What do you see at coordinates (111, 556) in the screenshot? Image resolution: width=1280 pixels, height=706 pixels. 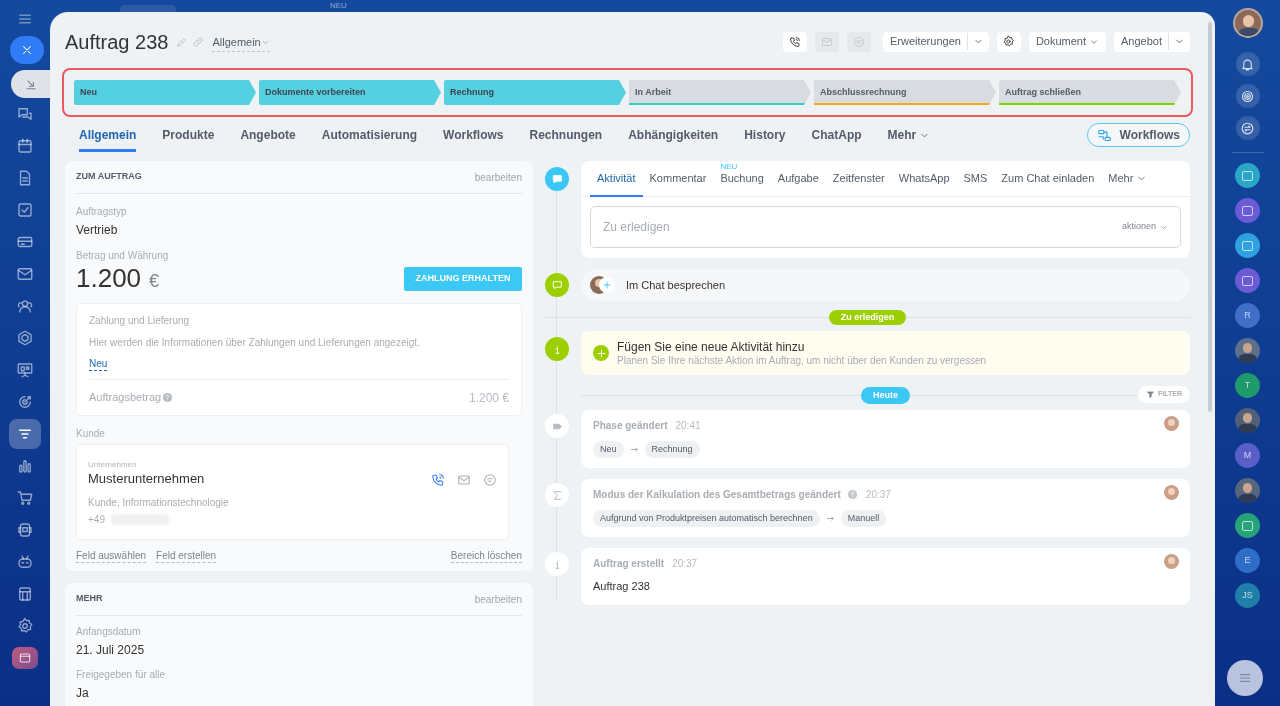 I see `field-link: Feld auswählen` at bounding box center [111, 556].